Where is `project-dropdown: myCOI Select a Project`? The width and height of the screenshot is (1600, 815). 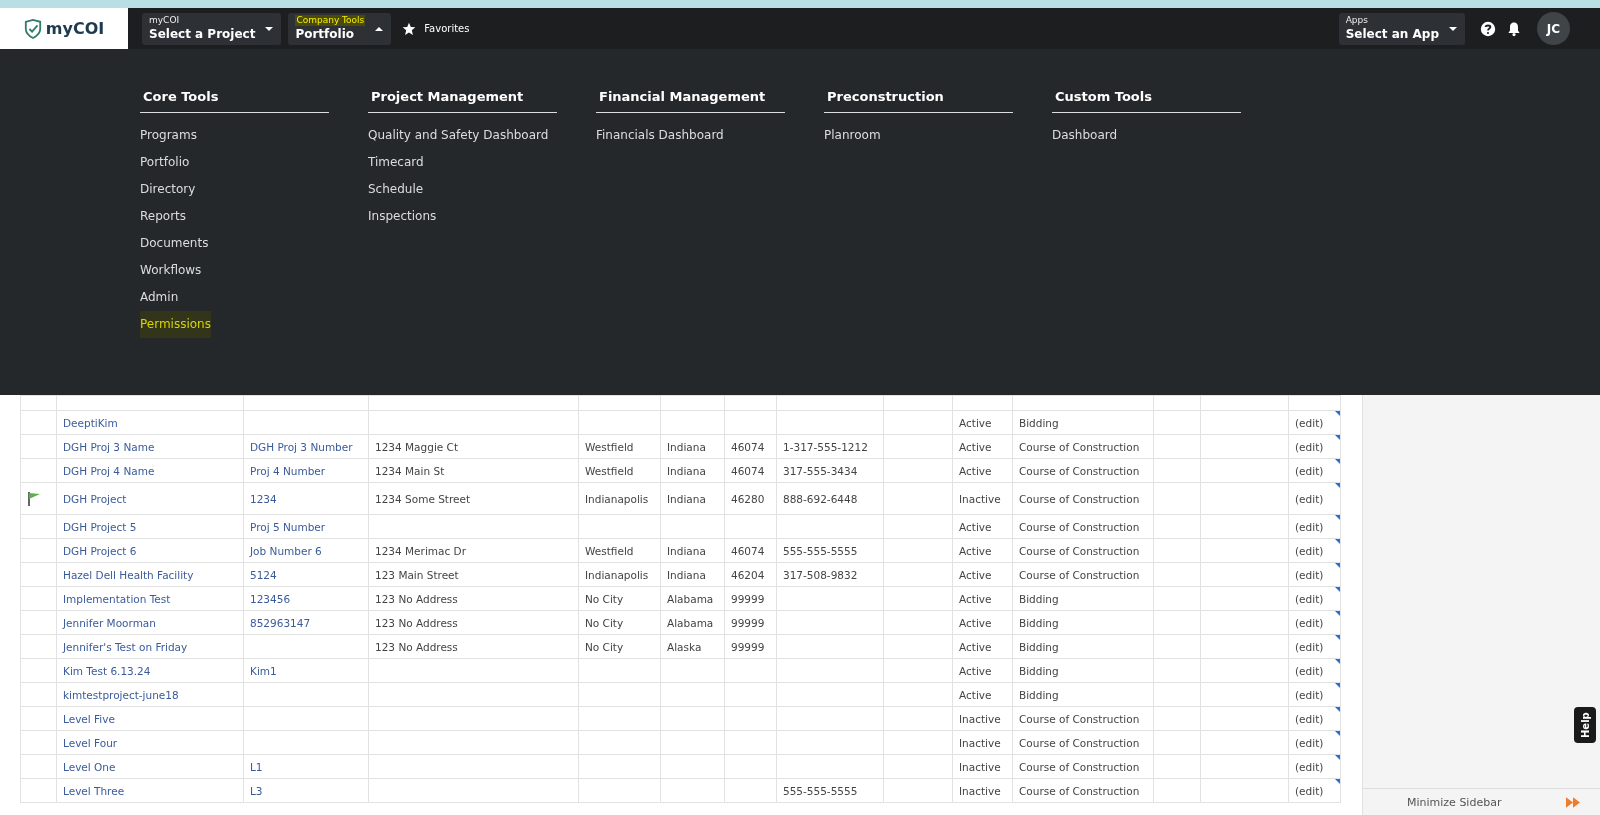 project-dropdown: myCOI Select a Project is located at coordinates (212, 28).